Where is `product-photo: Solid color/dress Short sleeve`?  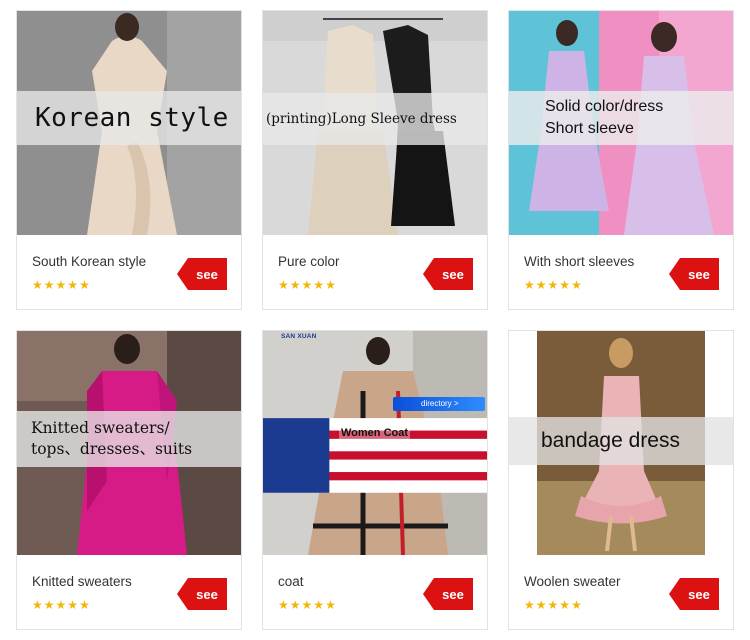 product-photo: Solid color/dress Short sleeve is located at coordinates (621, 123).